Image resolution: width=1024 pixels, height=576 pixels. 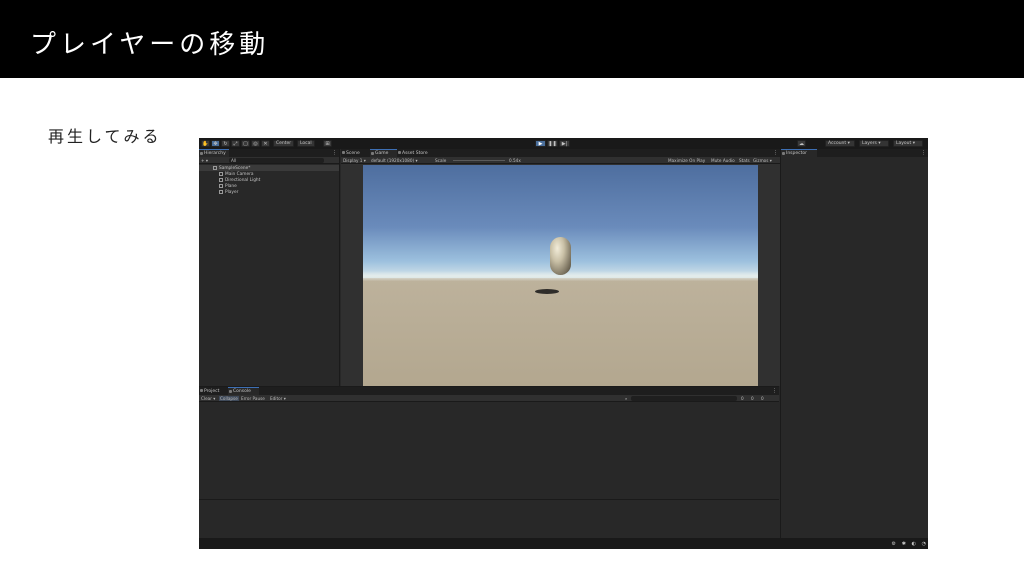 What do you see at coordinates (684, 398) in the screenshot?
I see `console-search-input` at bounding box center [684, 398].